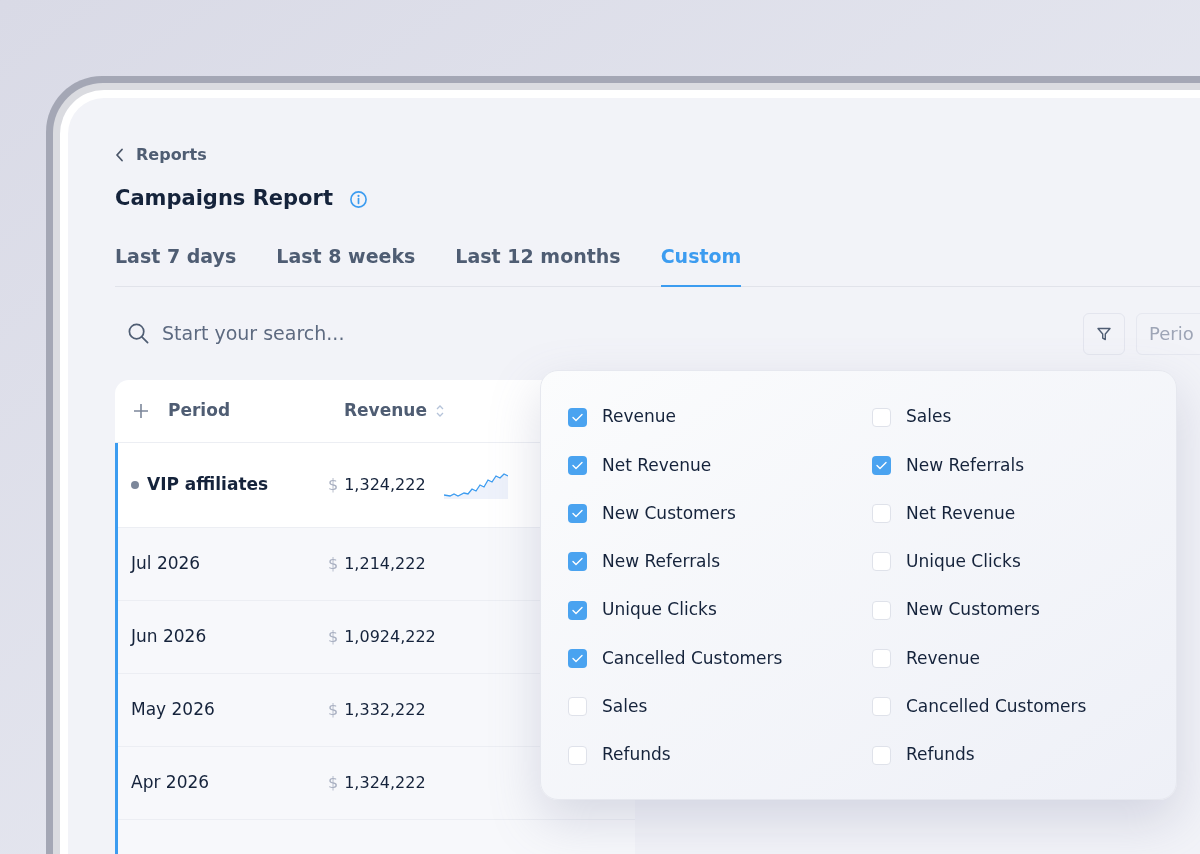 The width and height of the screenshot is (1200, 854). What do you see at coordinates (170, 782) in the screenshot?
I see `period-cell-text: Apr 2026` at bounding box center [170, 782].